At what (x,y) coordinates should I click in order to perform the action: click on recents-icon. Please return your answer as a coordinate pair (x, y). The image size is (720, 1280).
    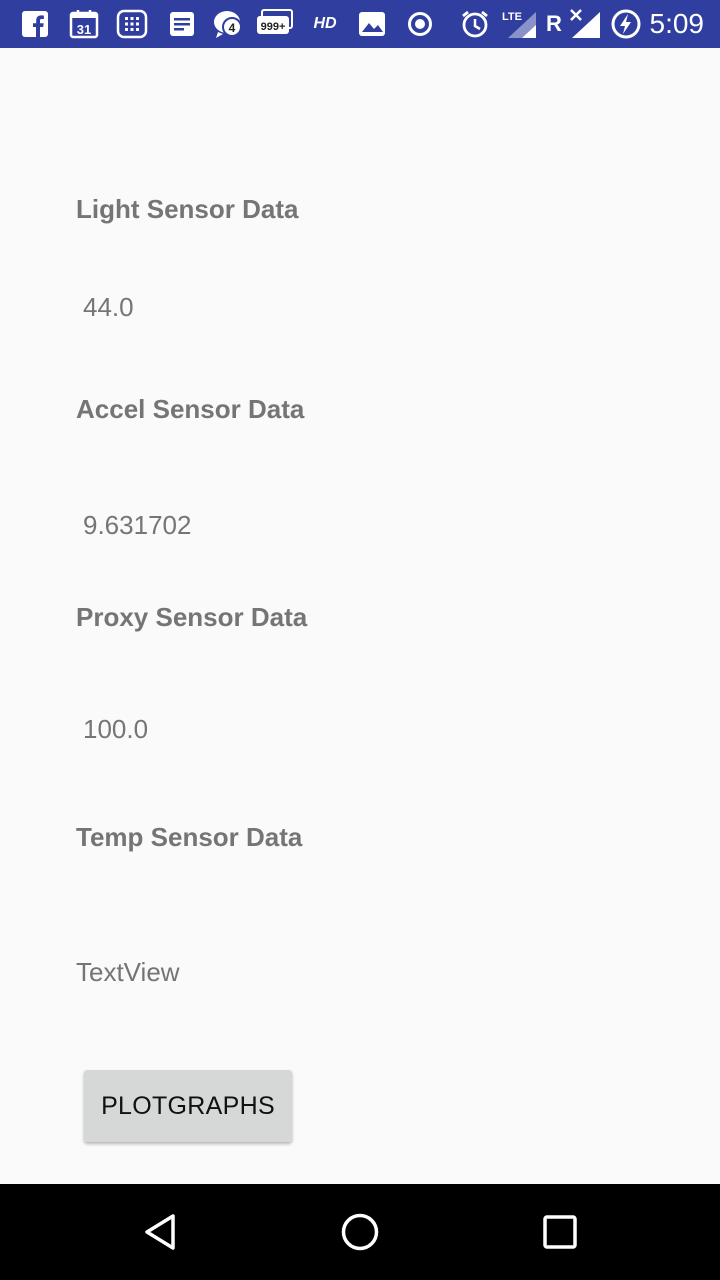
    Looking at the image, I should click on (560, 1232).